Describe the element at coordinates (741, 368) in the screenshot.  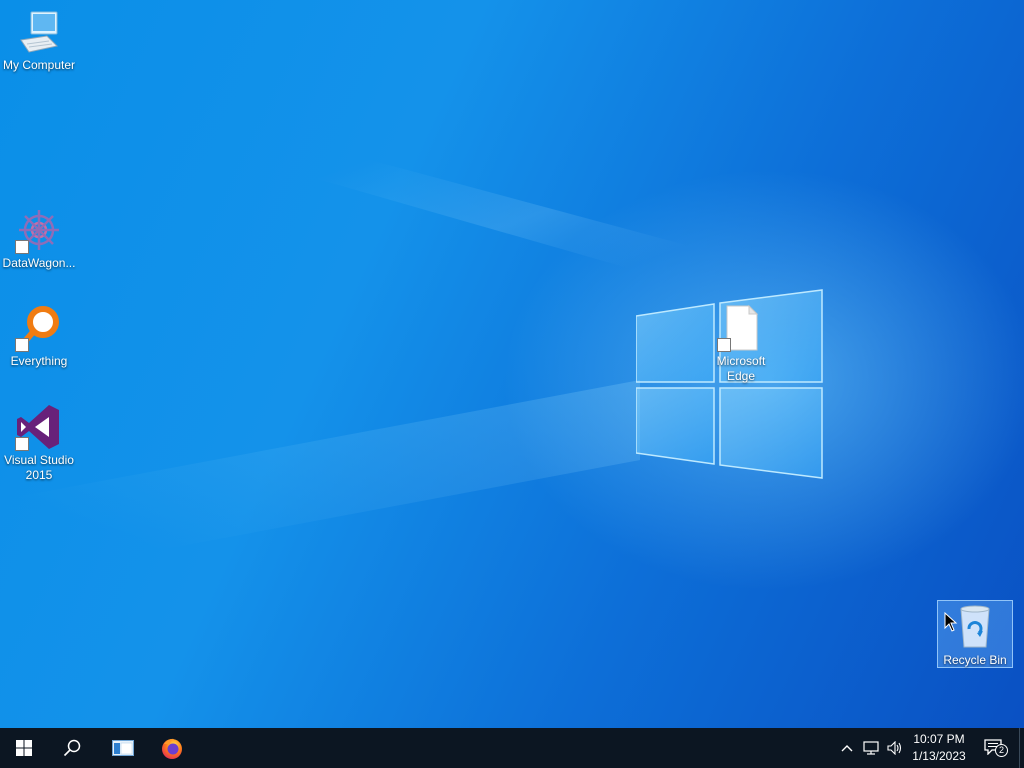
I see `desktop-icon-label: Microsoft Edge` at that location.